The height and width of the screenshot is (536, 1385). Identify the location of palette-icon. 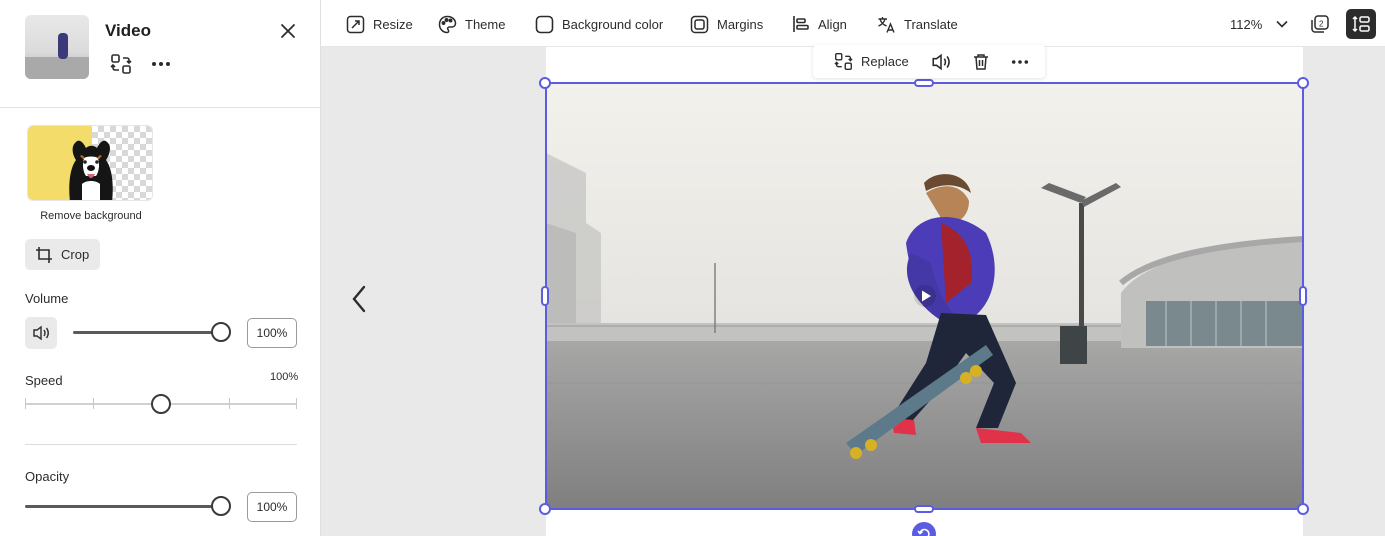
(447, 24).